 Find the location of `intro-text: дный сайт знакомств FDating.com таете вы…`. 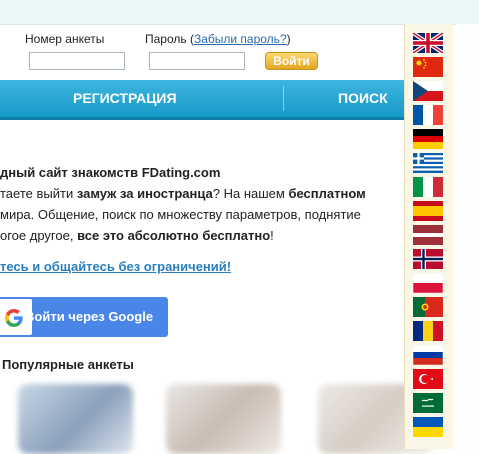

intro-text: дный сайт знакомств FDating.com таете вы… is located at coordinates (183, 204).